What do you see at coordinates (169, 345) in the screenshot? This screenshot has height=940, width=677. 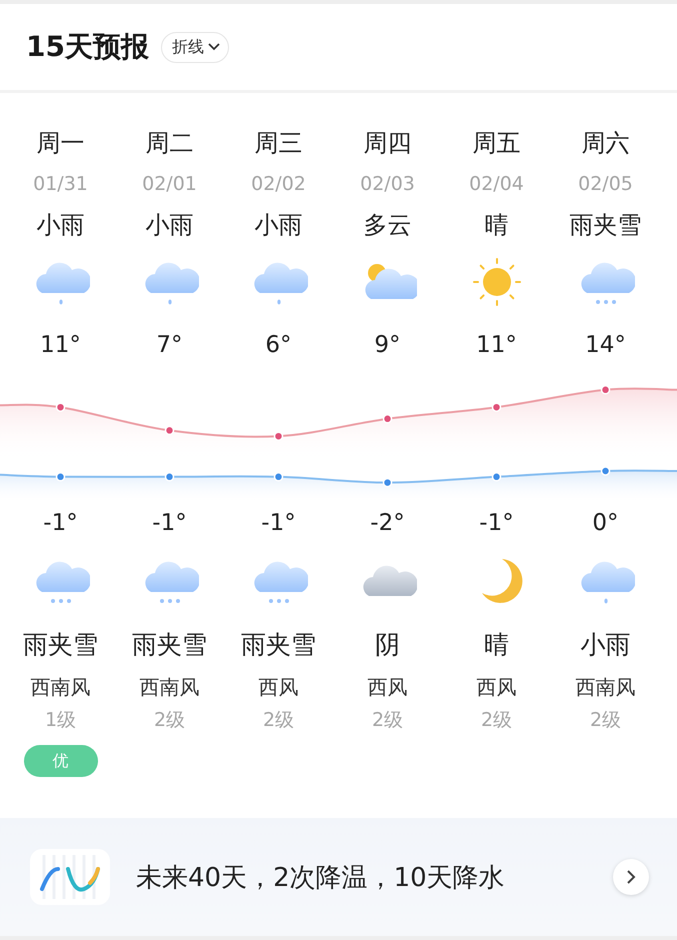 I see `high-temperature: 7°` at bounding box center [169, 345].